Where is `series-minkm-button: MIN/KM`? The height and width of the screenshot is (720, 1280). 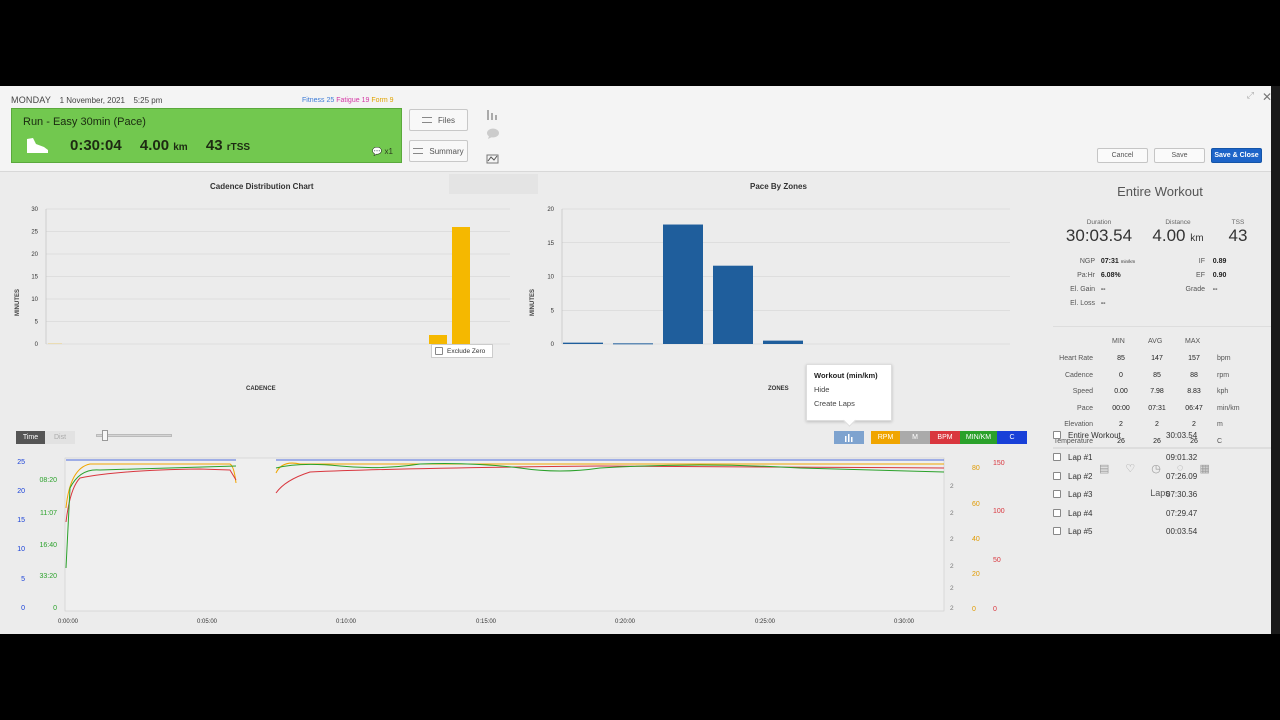 series-minkm-button: MIN/KM is located at coordinates (978, 437).